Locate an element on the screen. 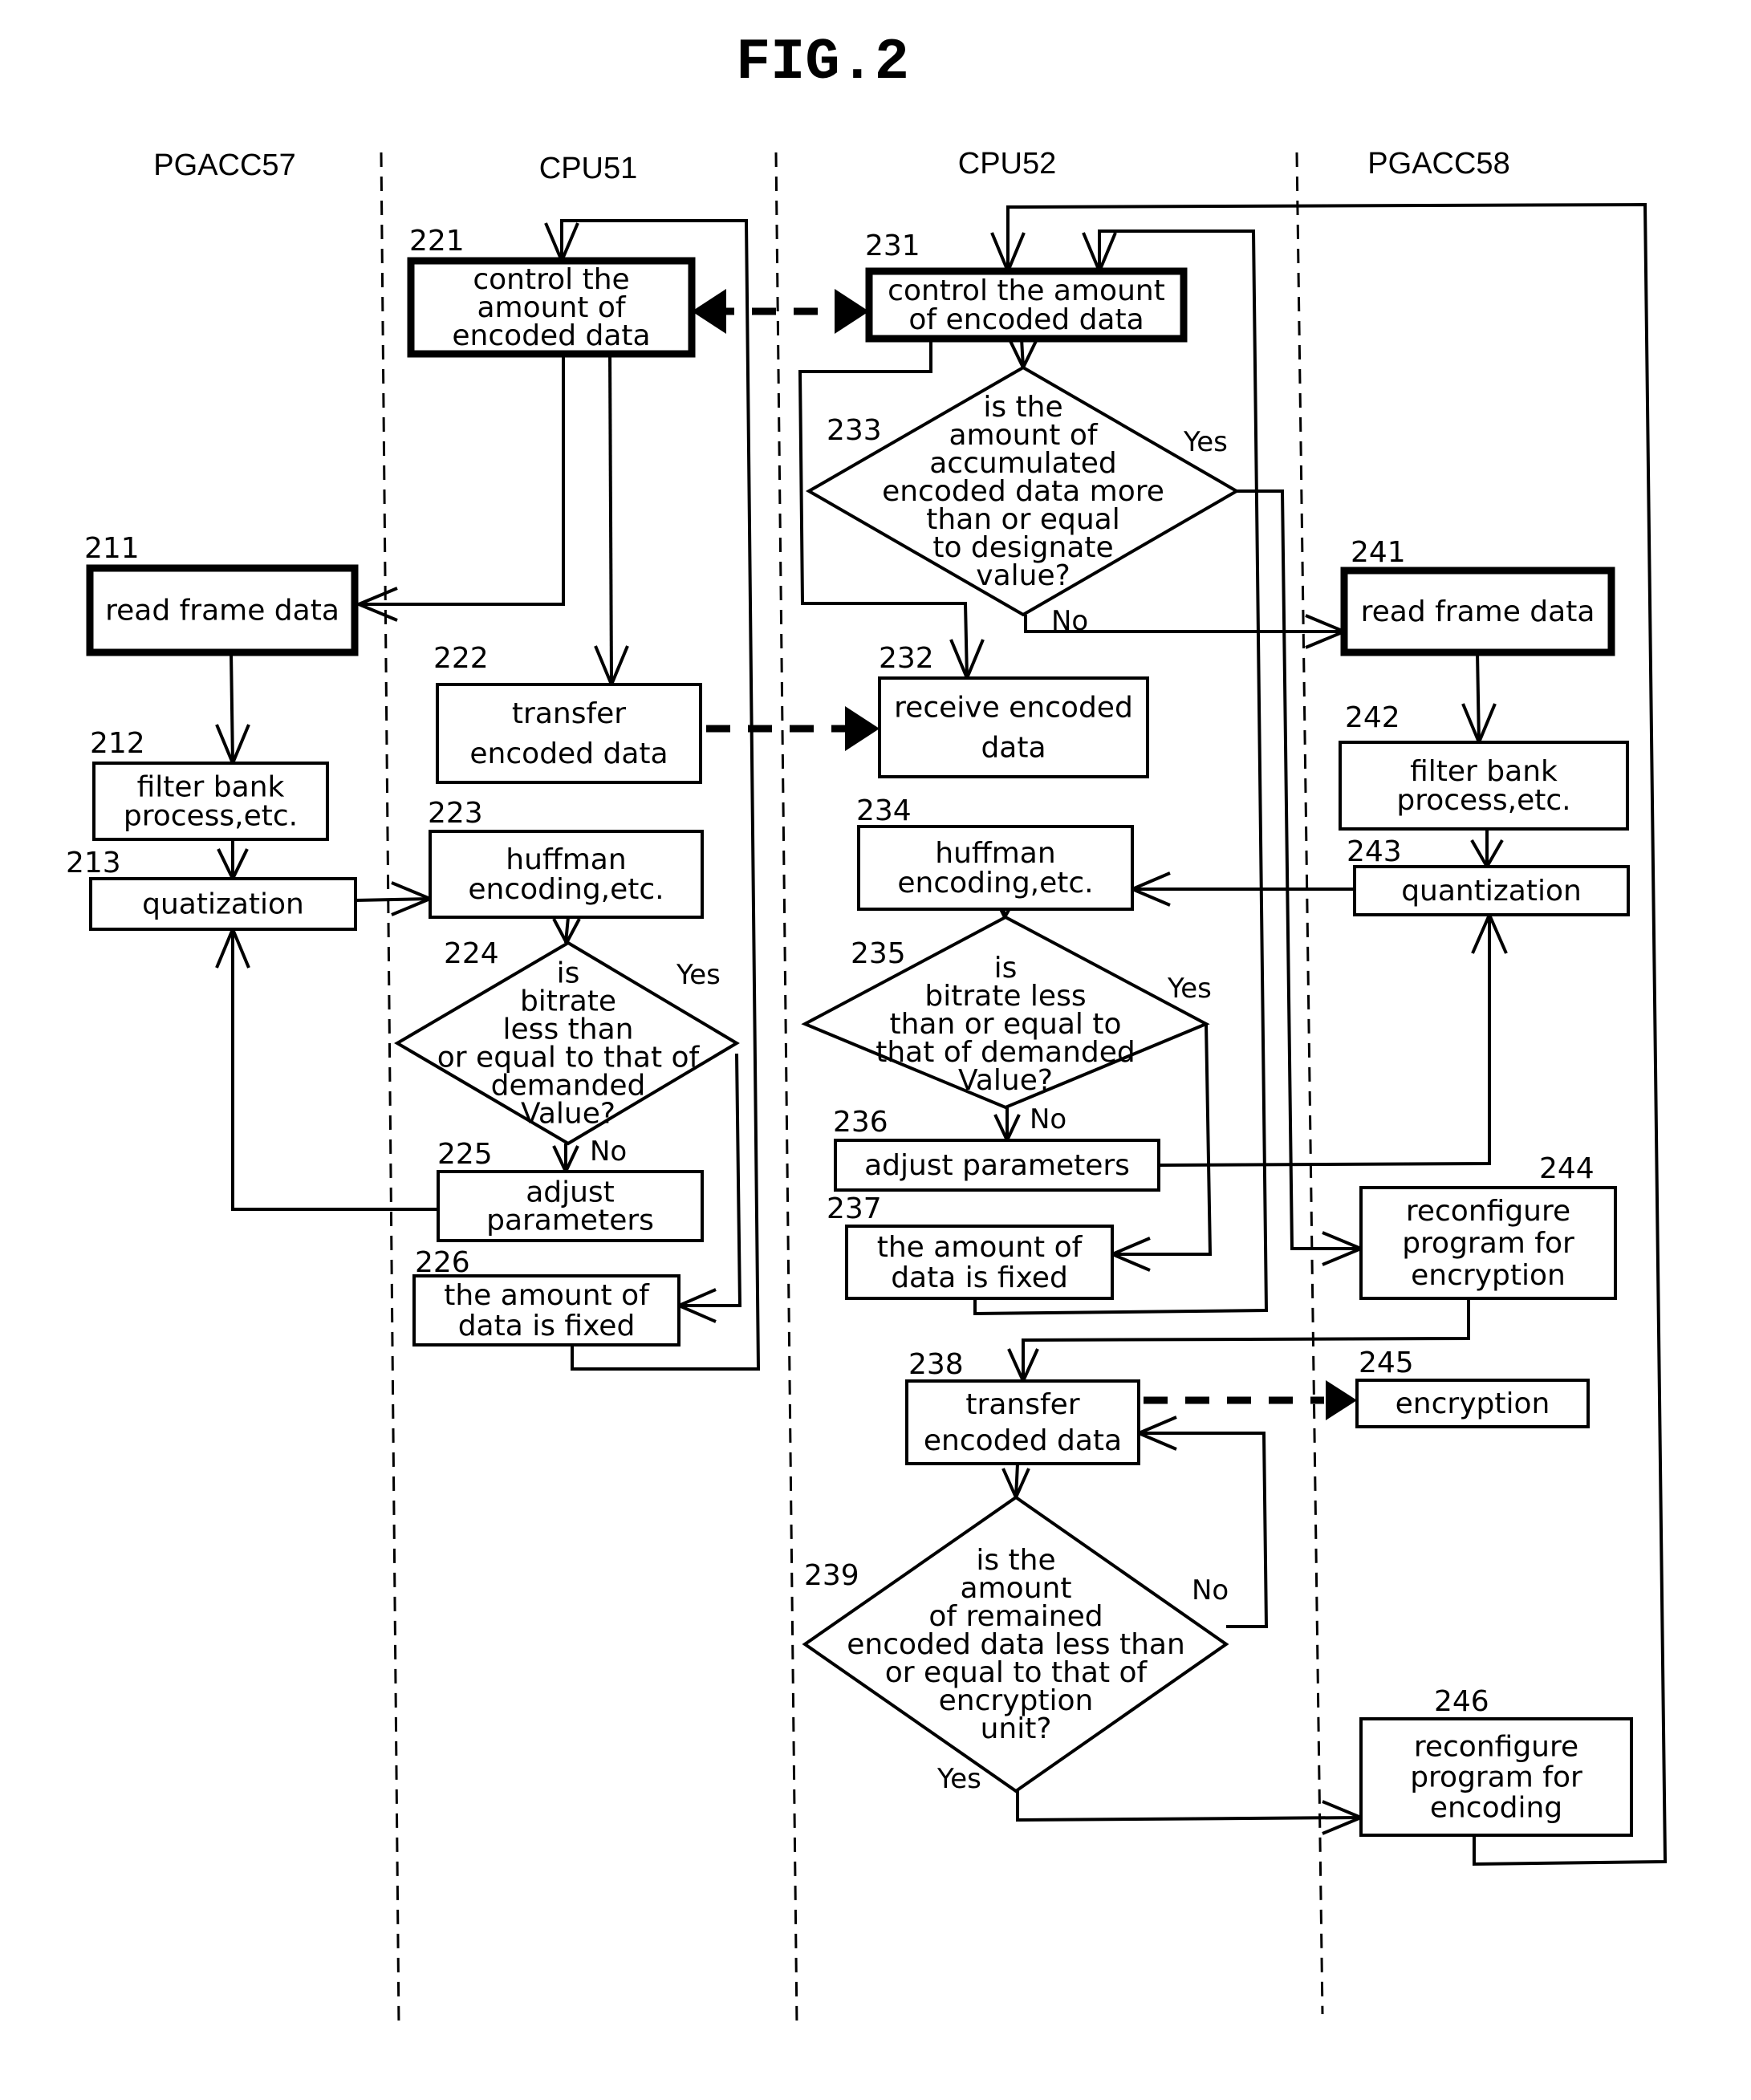 This screenshot has height=2100, width=1751. step-ref-number: 232 is located at coordinates (906, 658).